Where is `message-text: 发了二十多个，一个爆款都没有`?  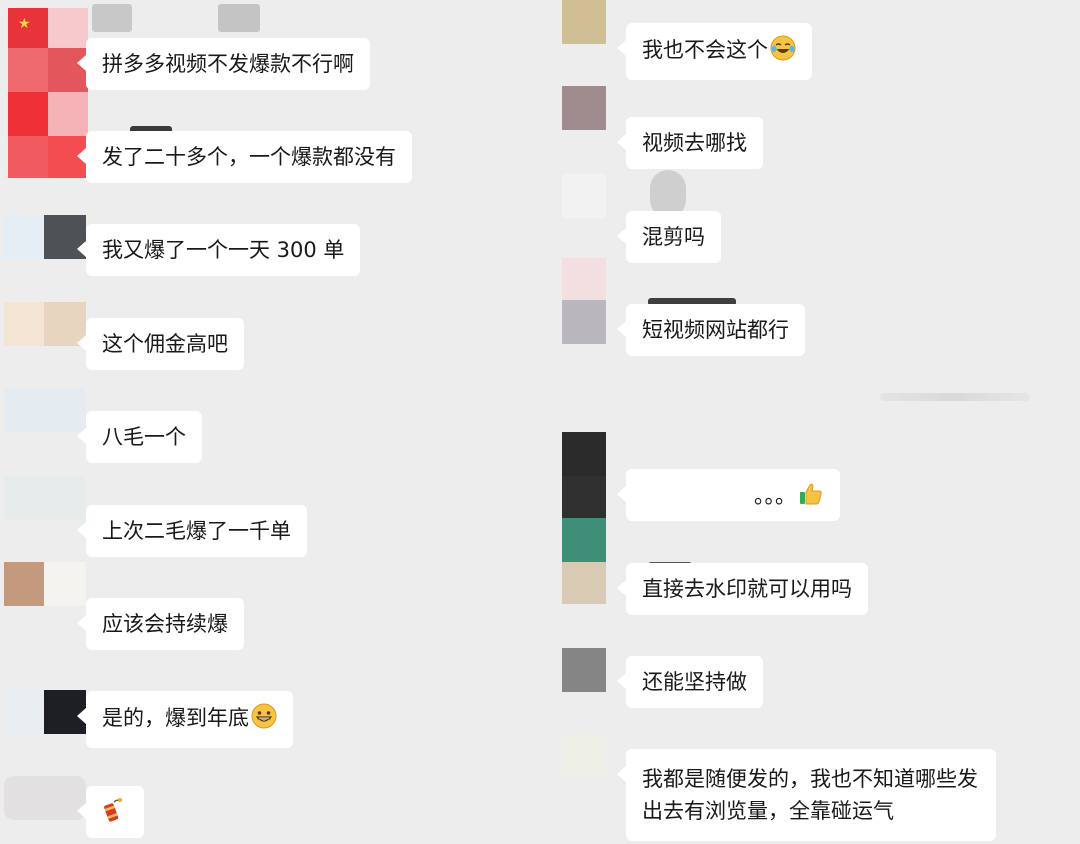 message-text: 发了二十多个，一个爆款都没有 is located at coordinates (249, 157).